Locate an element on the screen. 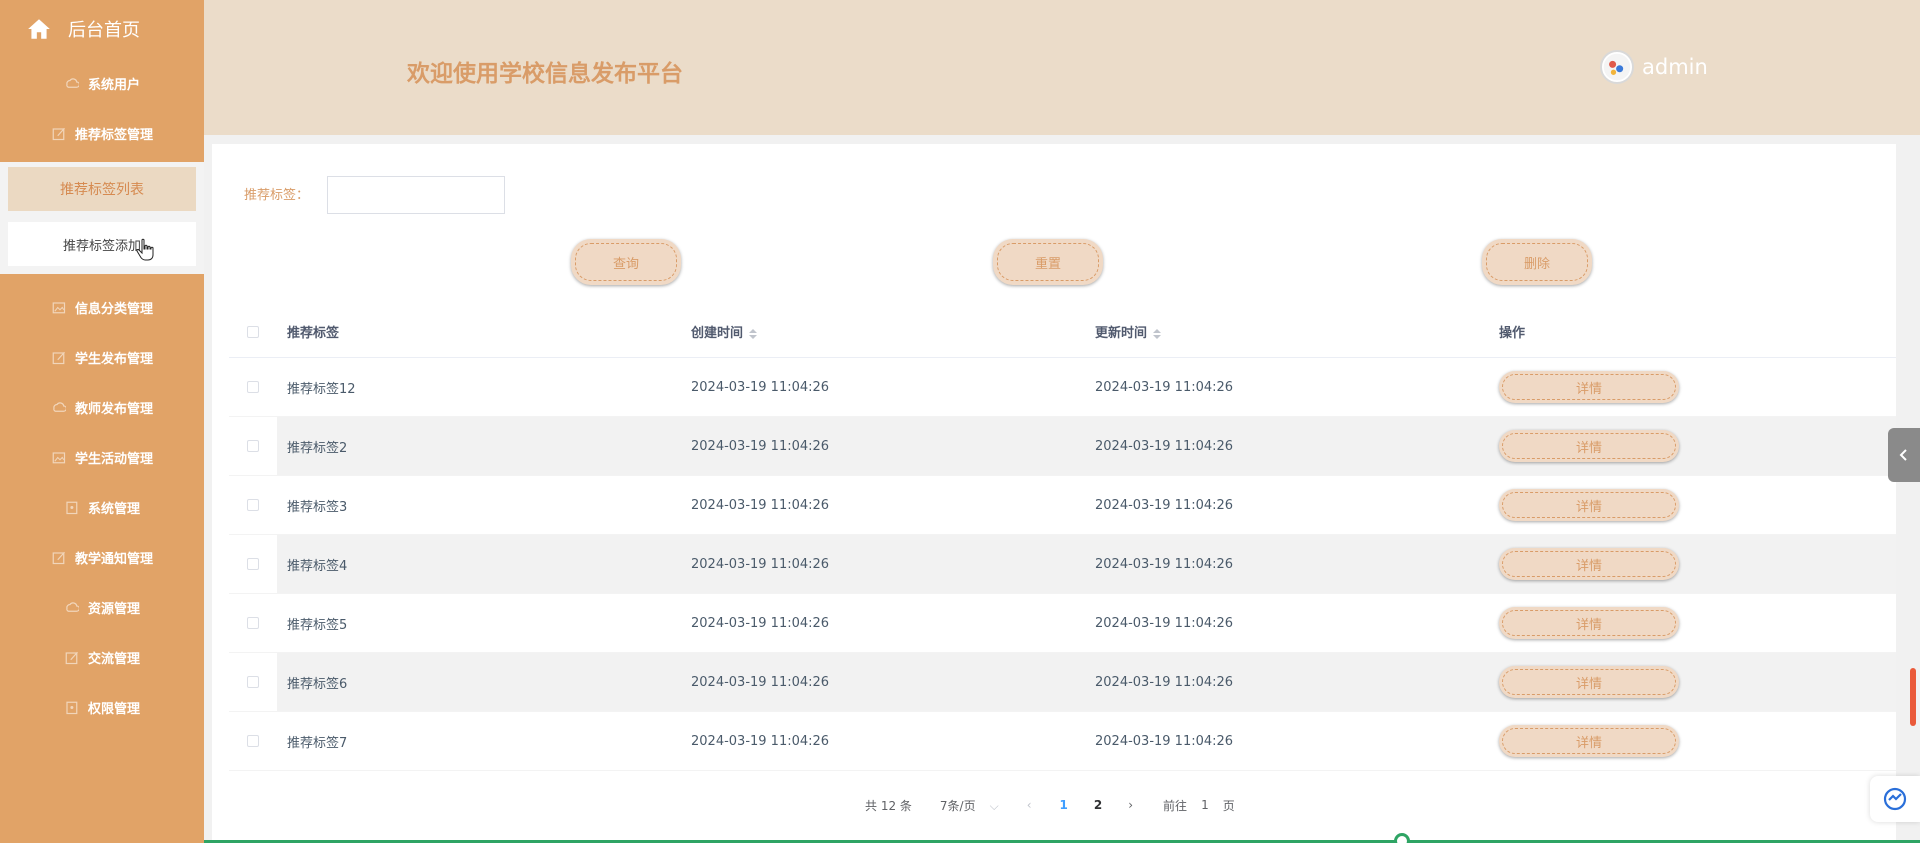 Image resolution: width=1920 pixels, height=843 pixels. user-menu: admin is located at coordinates (1654, 67).